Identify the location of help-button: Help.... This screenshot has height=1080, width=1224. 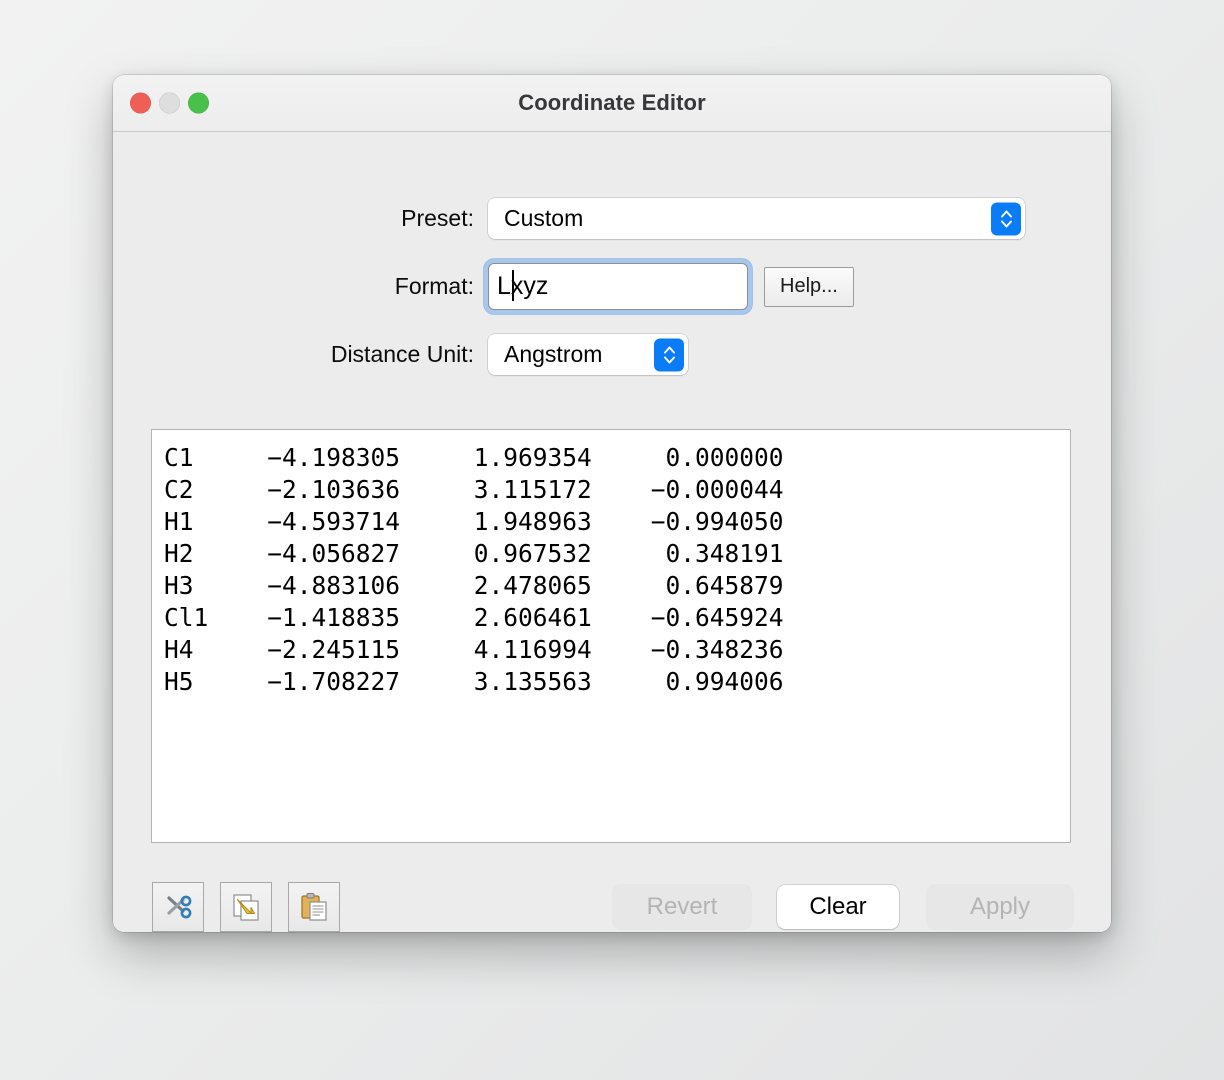
(809, 286).